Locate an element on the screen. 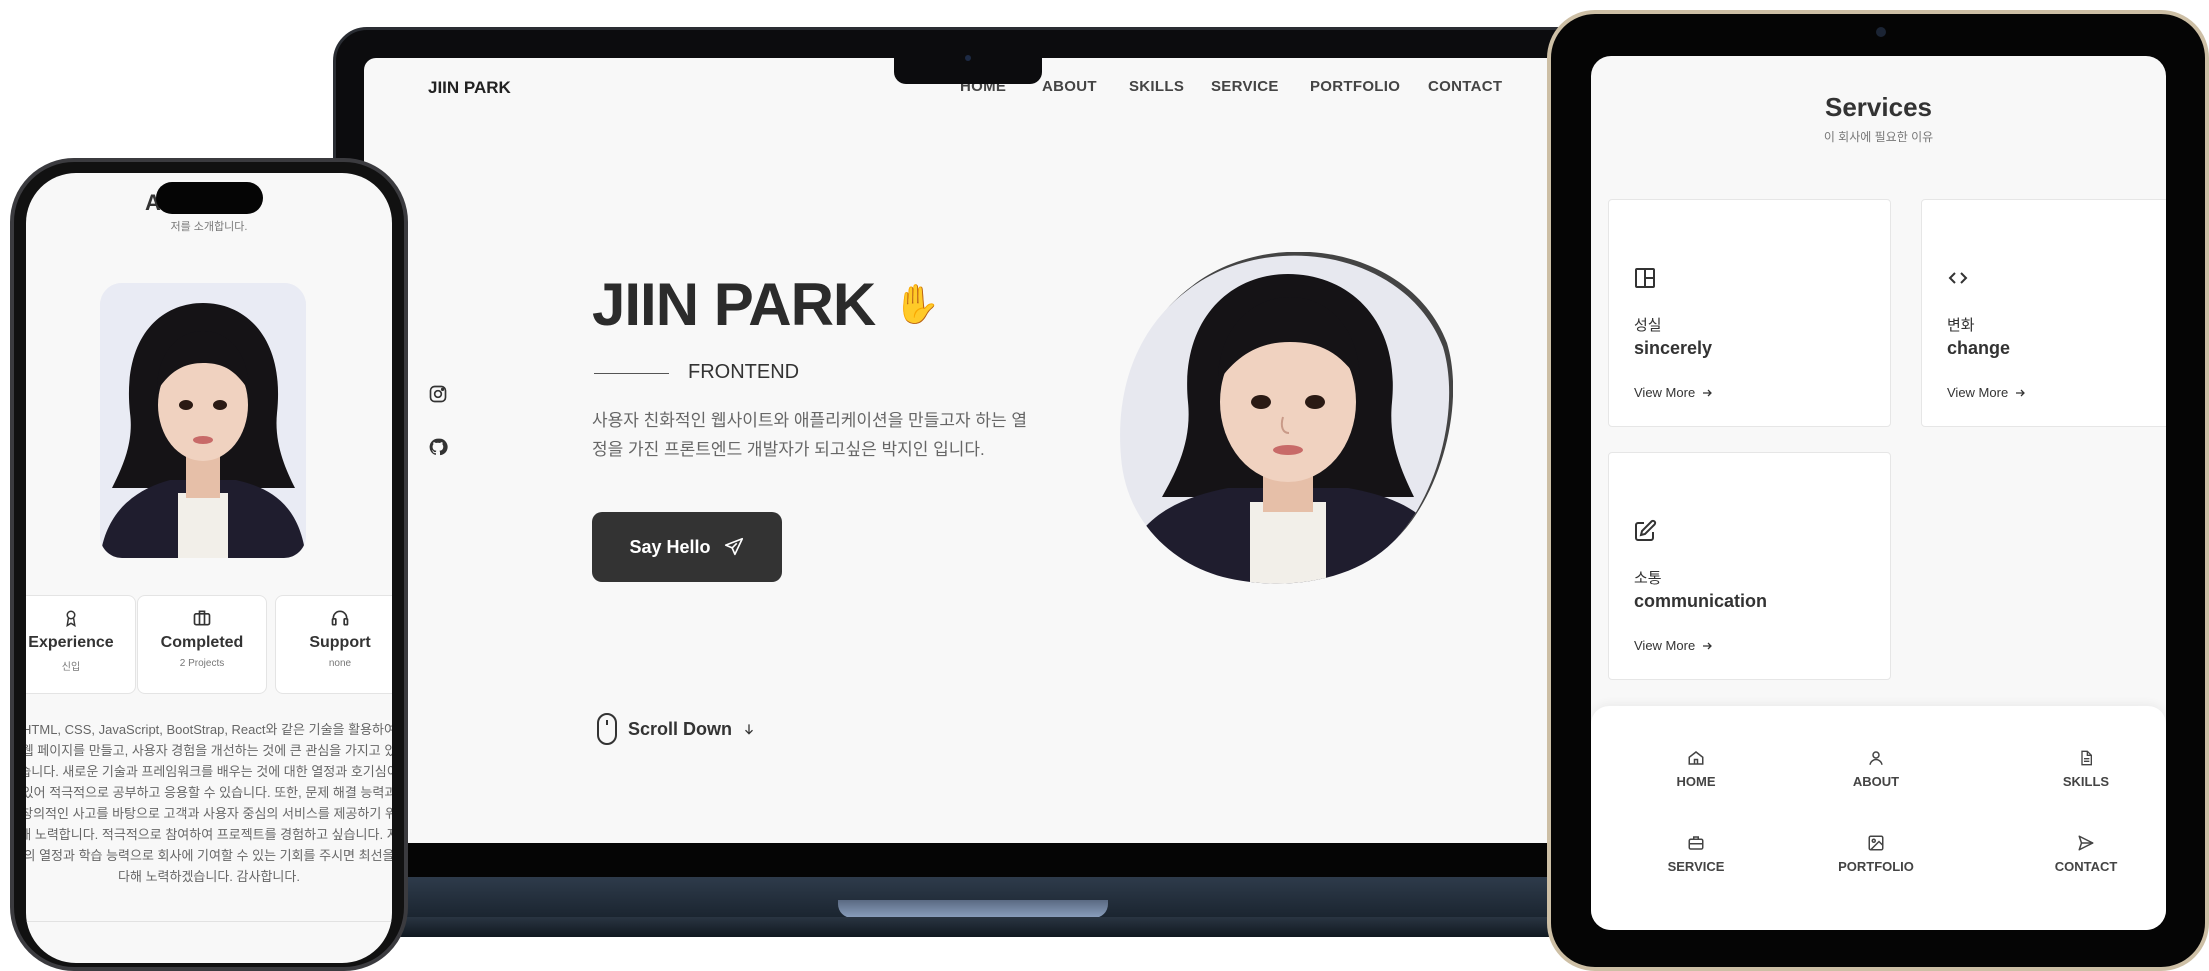 The height and width of the screenshot is (971, 2209). support-sub: none is located at coordinates (340, 663).